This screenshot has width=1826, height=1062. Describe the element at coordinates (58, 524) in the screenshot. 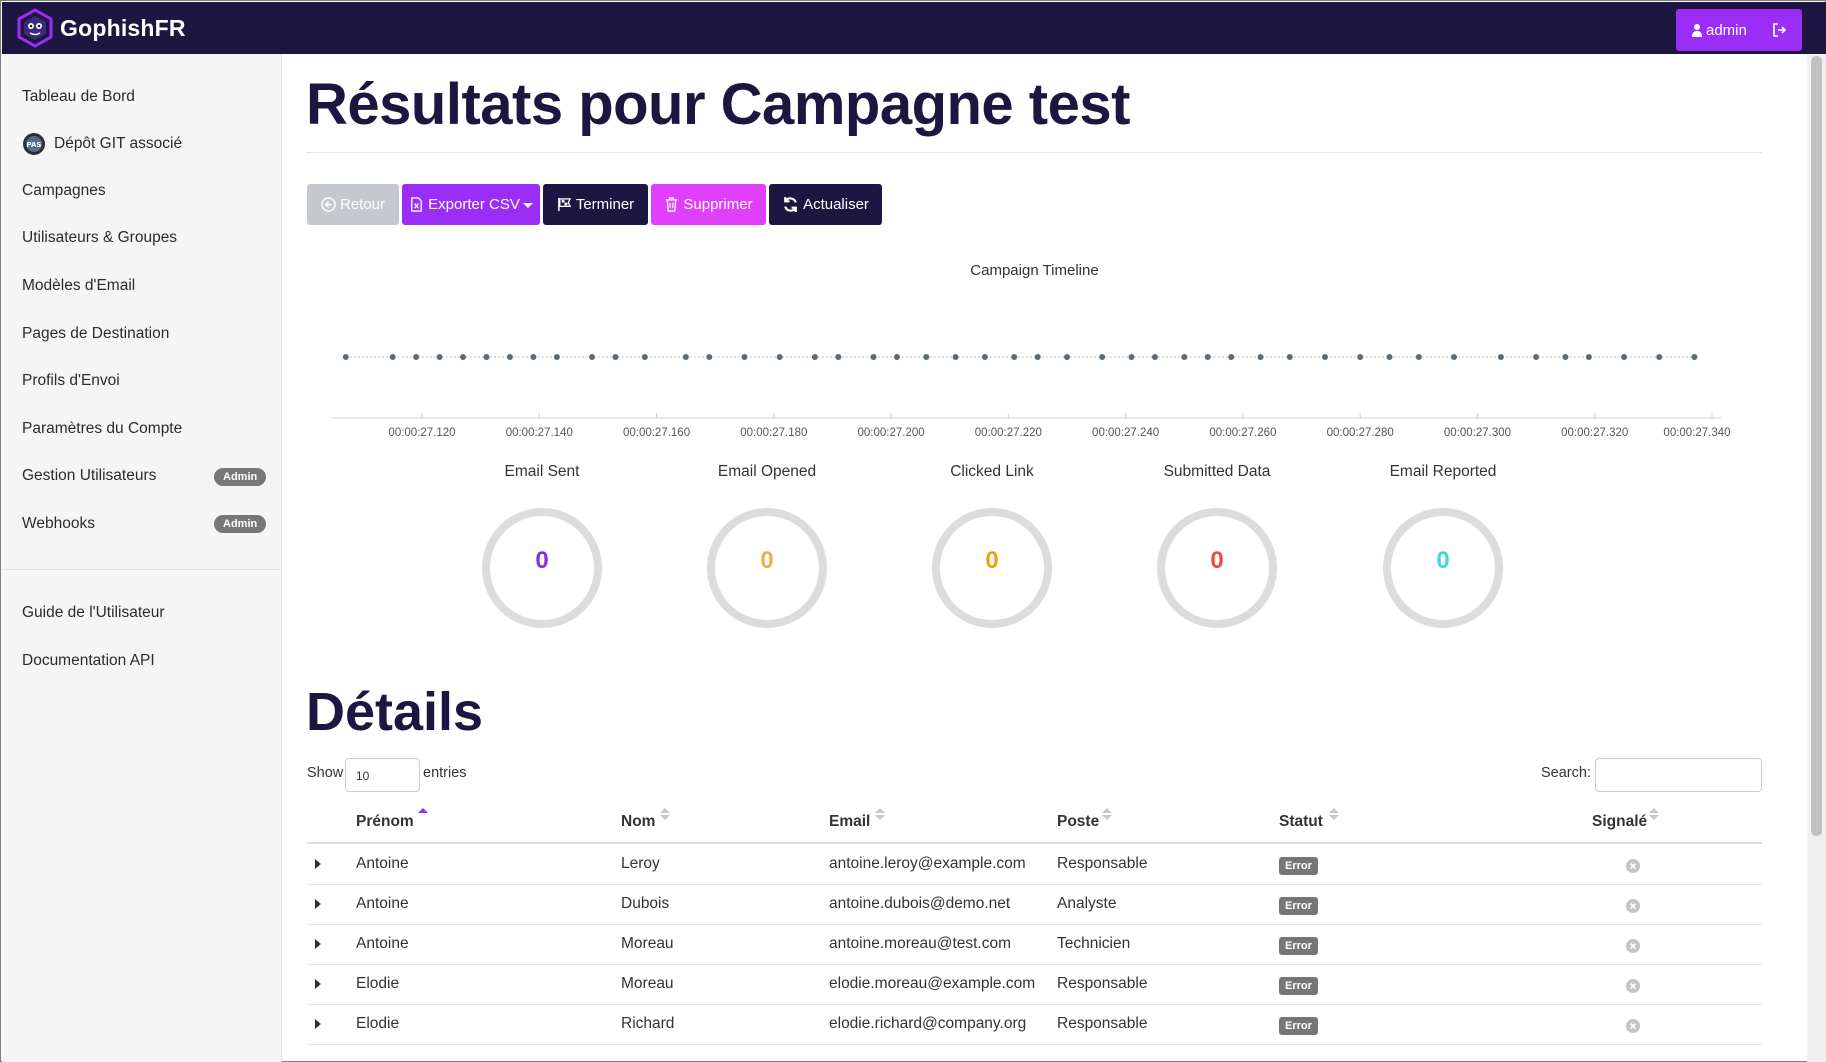

I see `sidebar-item-webhooks: Webhooks` at that location.